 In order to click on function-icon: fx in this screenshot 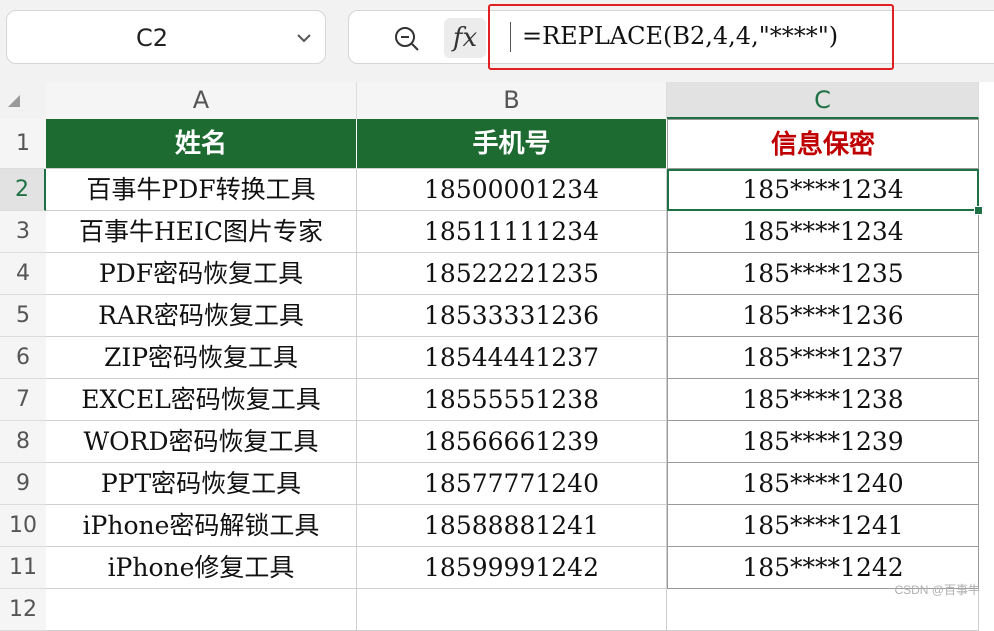, I will do `click(465, 38)`.